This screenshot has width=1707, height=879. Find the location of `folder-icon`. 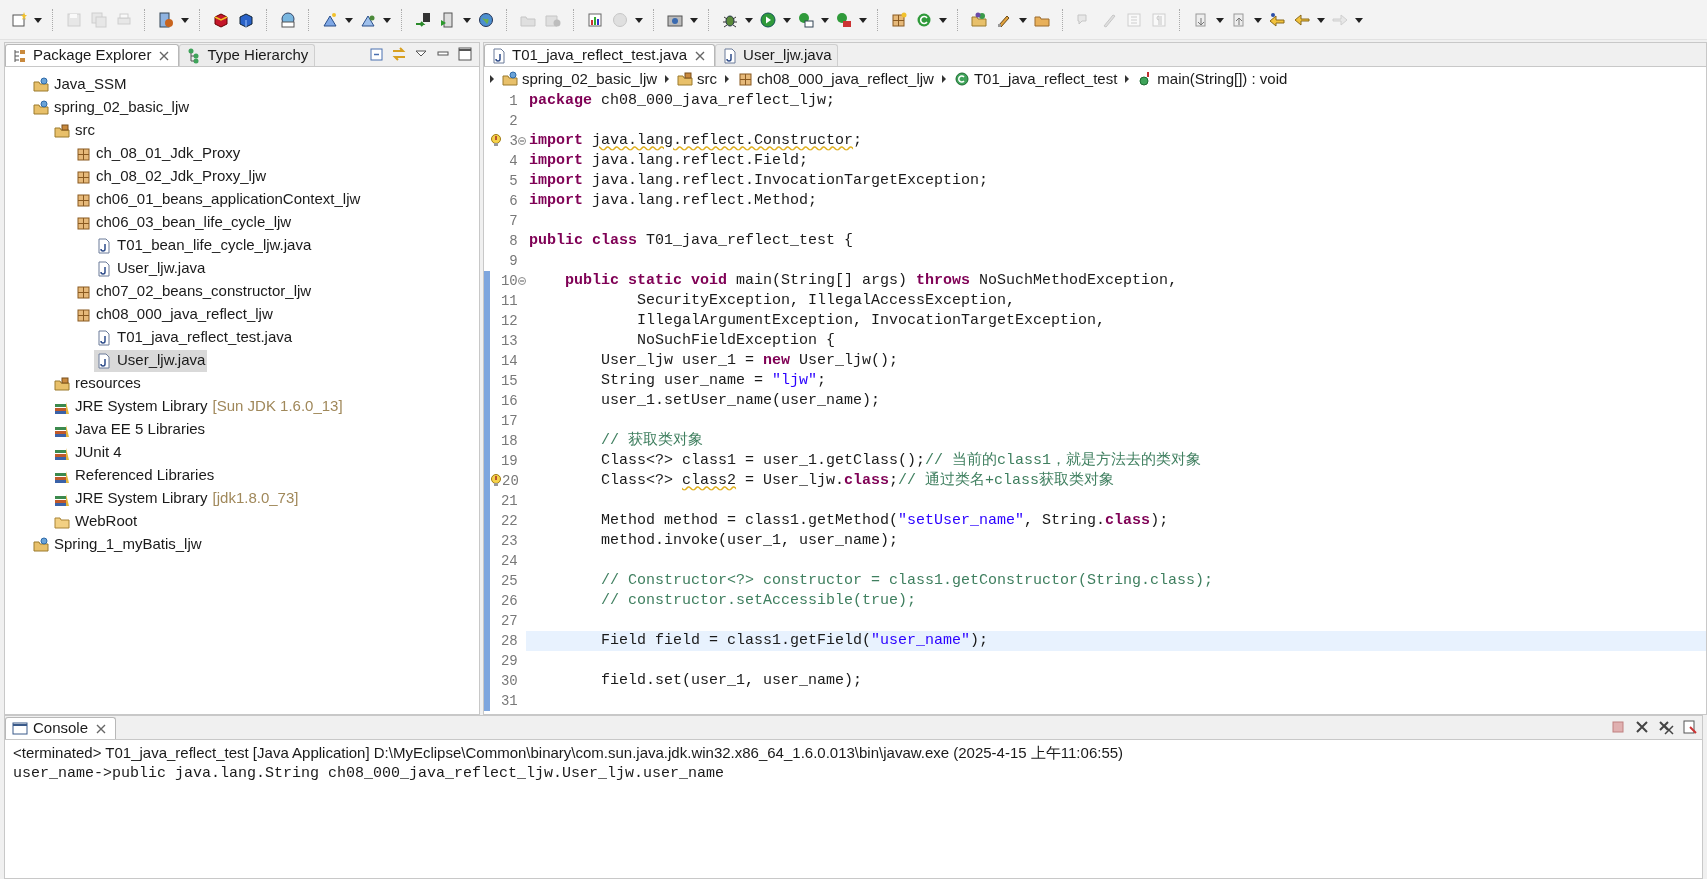

folder-icon is located at coordinates (979, 19).